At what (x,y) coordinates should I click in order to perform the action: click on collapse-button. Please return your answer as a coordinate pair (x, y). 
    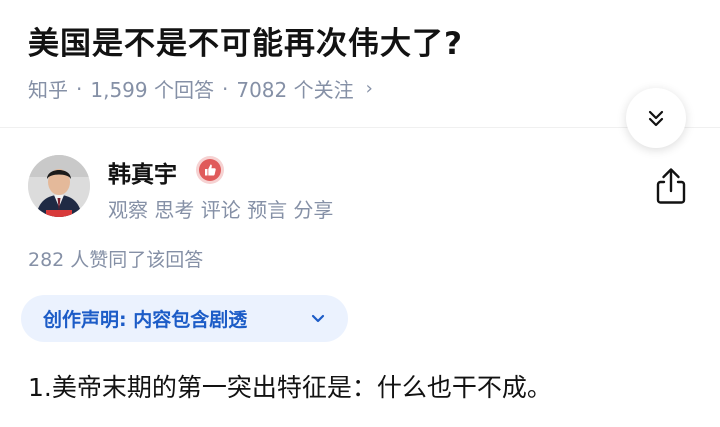
    Looking at the image, I should click on (656, 118).